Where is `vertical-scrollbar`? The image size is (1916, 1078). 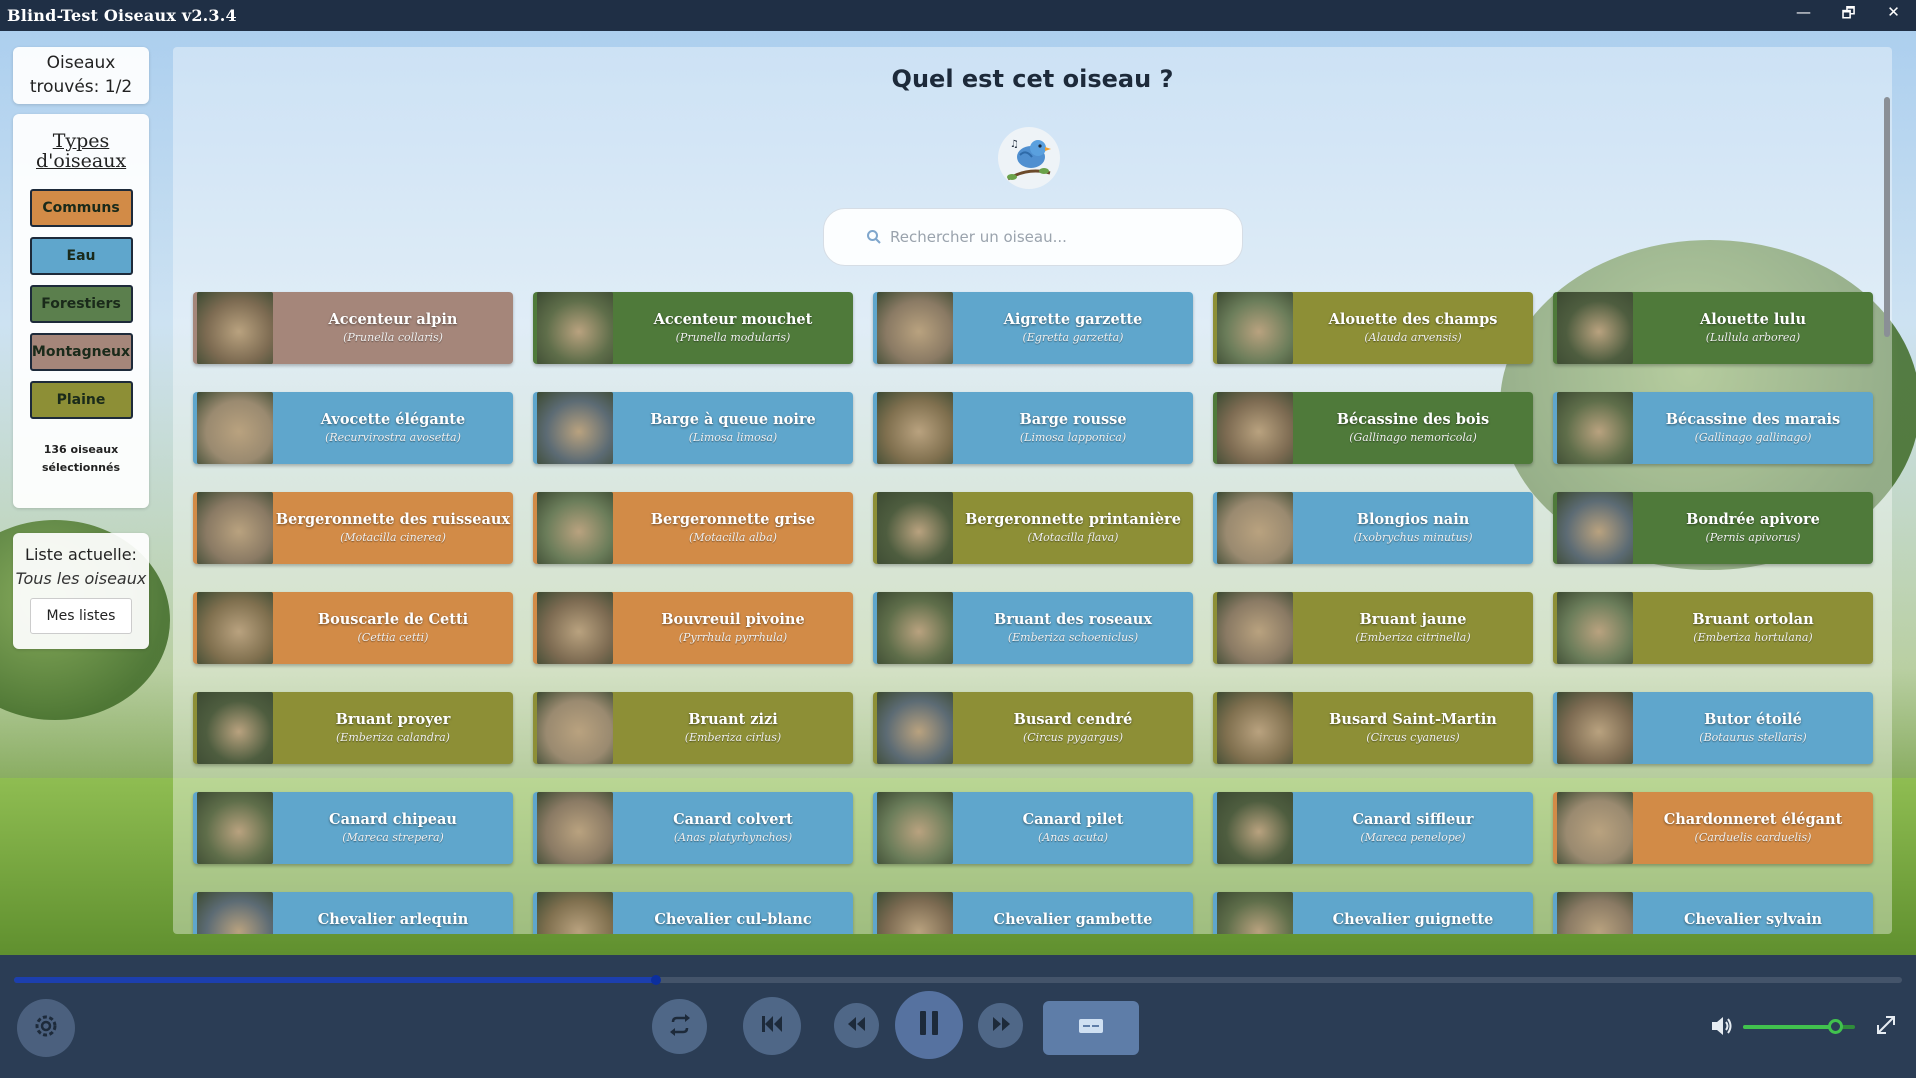 vertical-scrollbar is located at coordinates (1887, 217).